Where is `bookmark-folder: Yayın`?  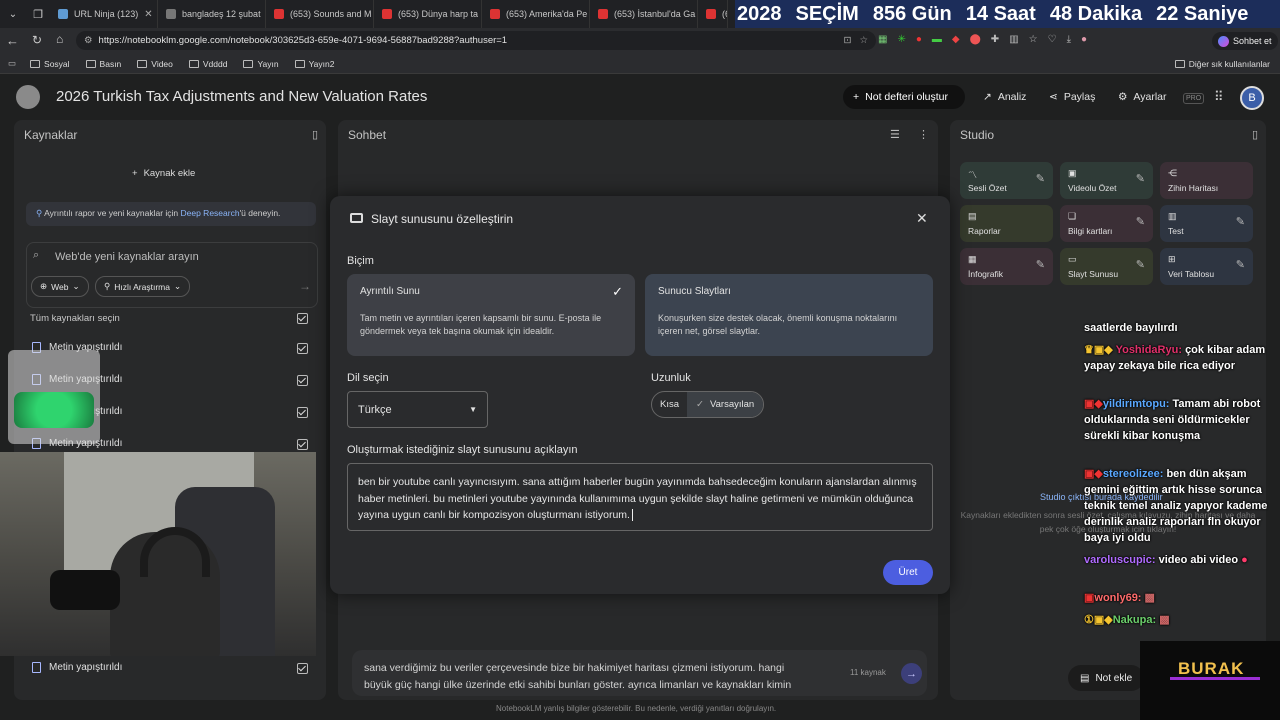 bookmark-folder: Yayın is located at coordinates (261, 64).